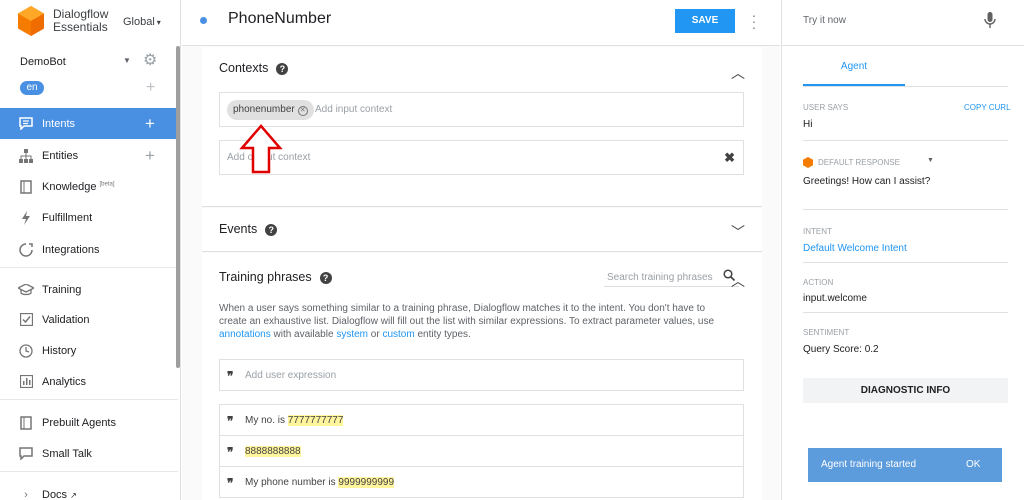  Describe the element at coordinates (178, 207) in the screenshot. I see `sidebar-scrollbar` at that location.